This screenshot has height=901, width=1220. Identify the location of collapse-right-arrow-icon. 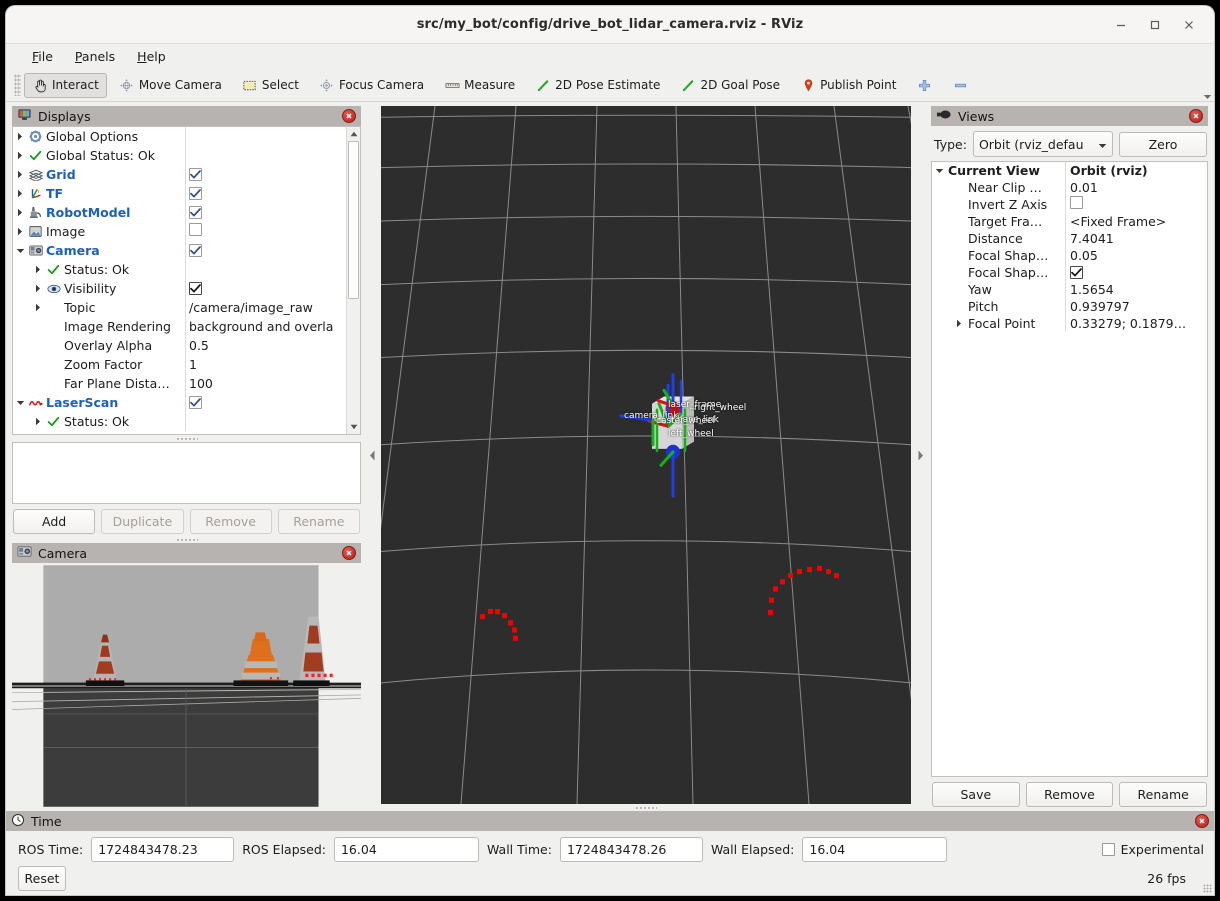
(920, 457).